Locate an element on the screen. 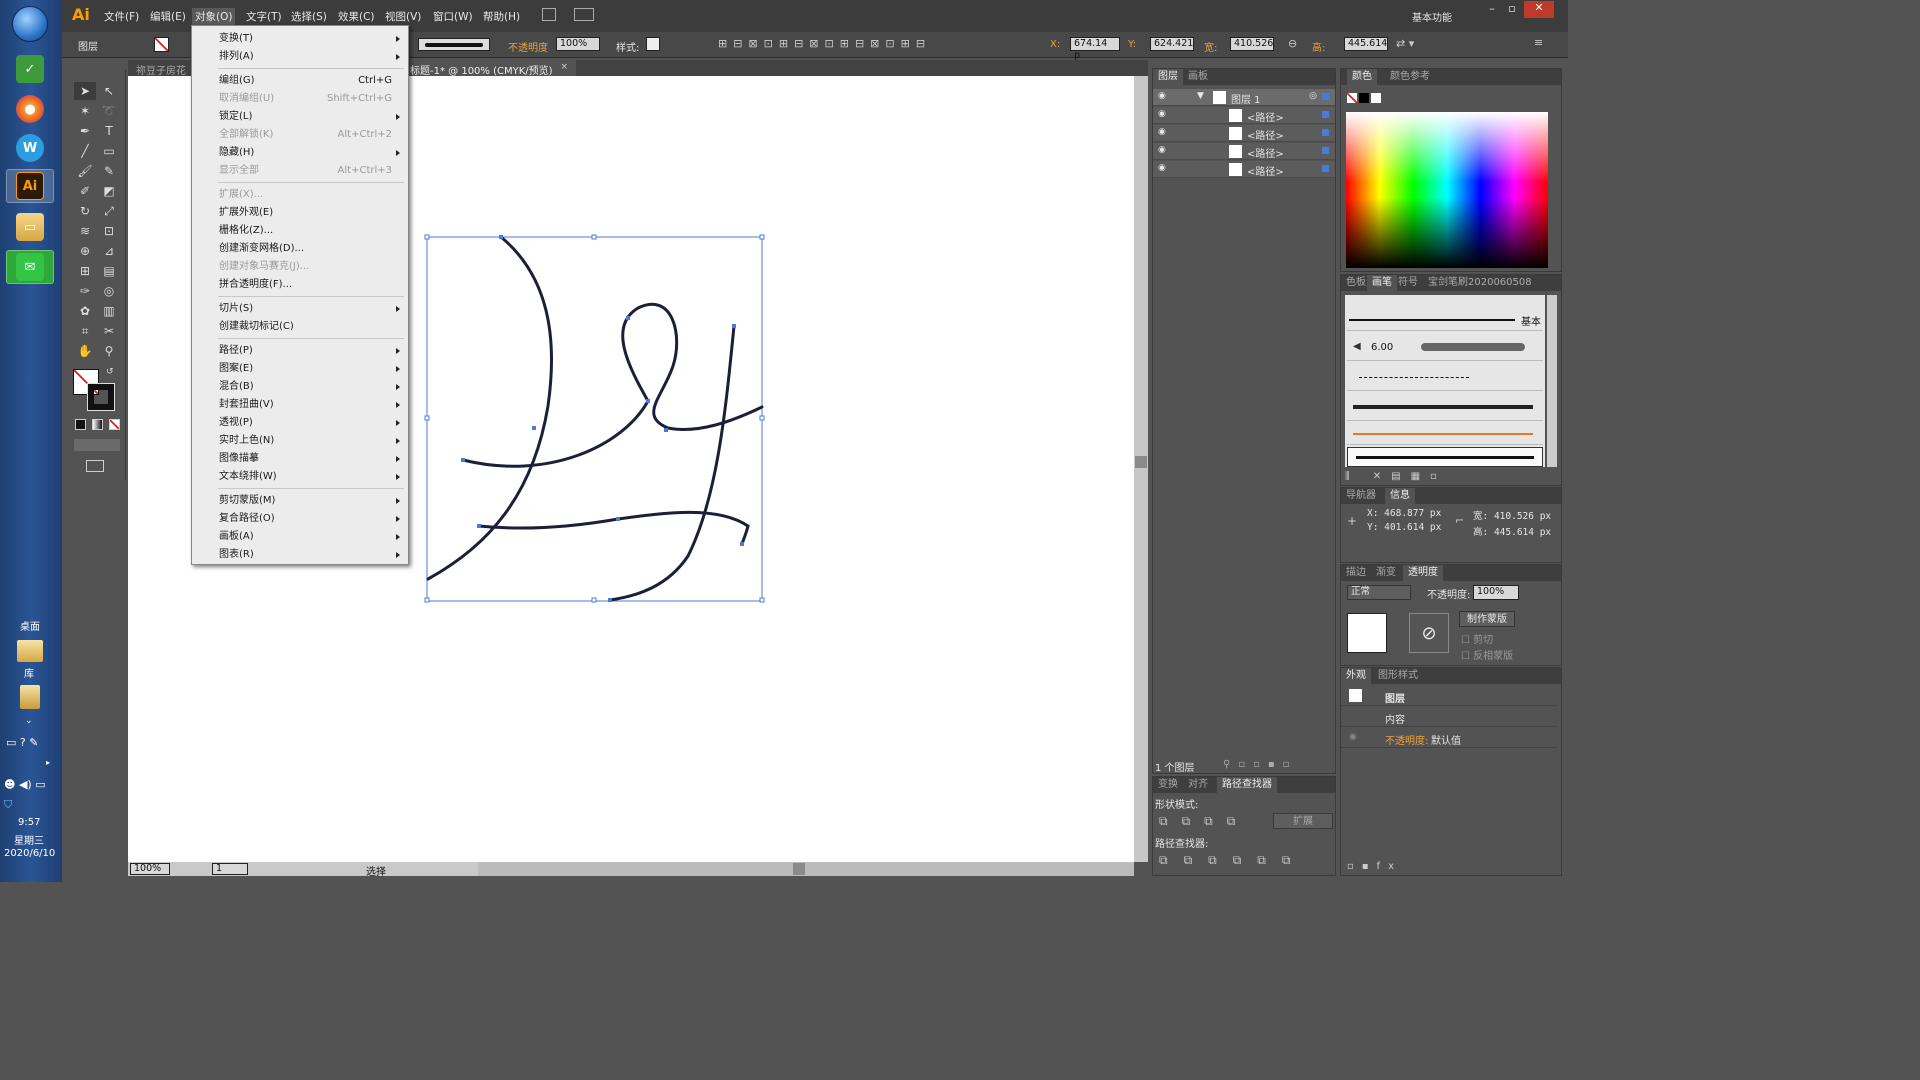  zoom-tool-icon: ⚲ is located at coordinates (109, 351).